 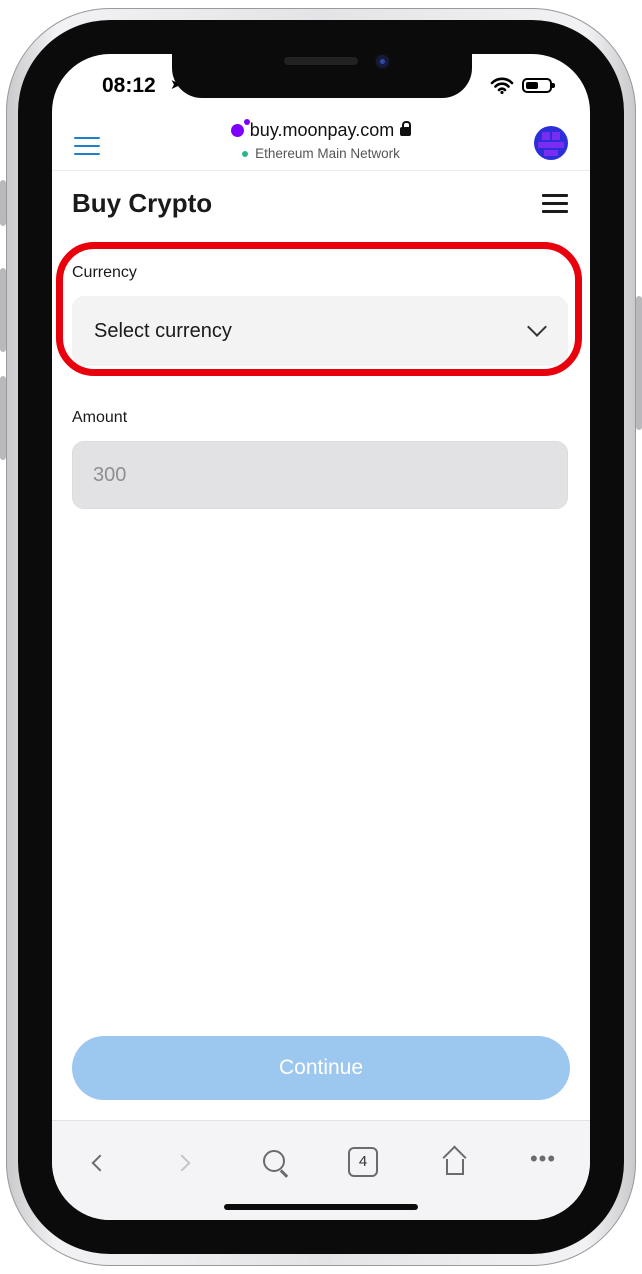 What do you see at coordinates (3, 203) in the screenshot?
I see `mute-switch` at bounding box center [3, 203].